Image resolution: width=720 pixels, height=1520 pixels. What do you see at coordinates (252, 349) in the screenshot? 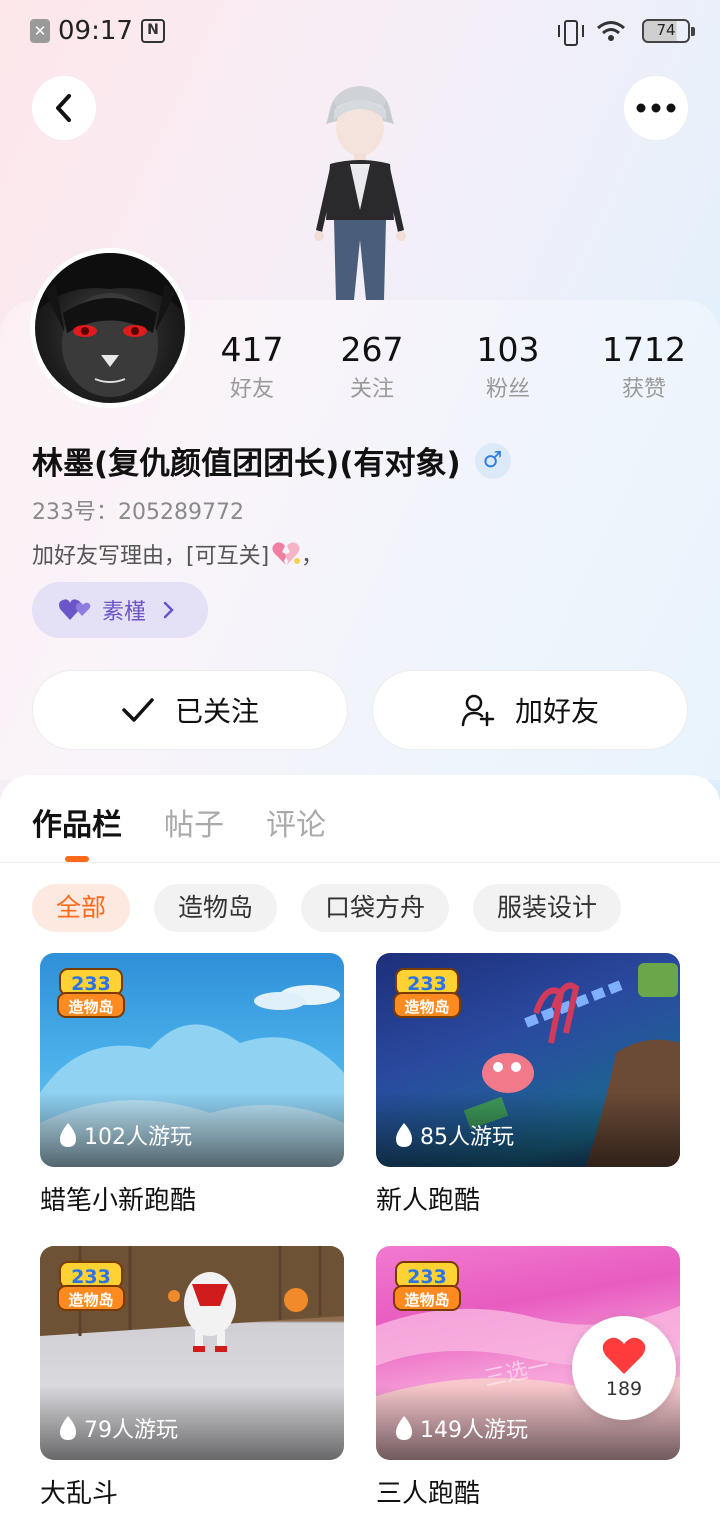
I see `stat-value: 417` at bounding box center [252, 349].